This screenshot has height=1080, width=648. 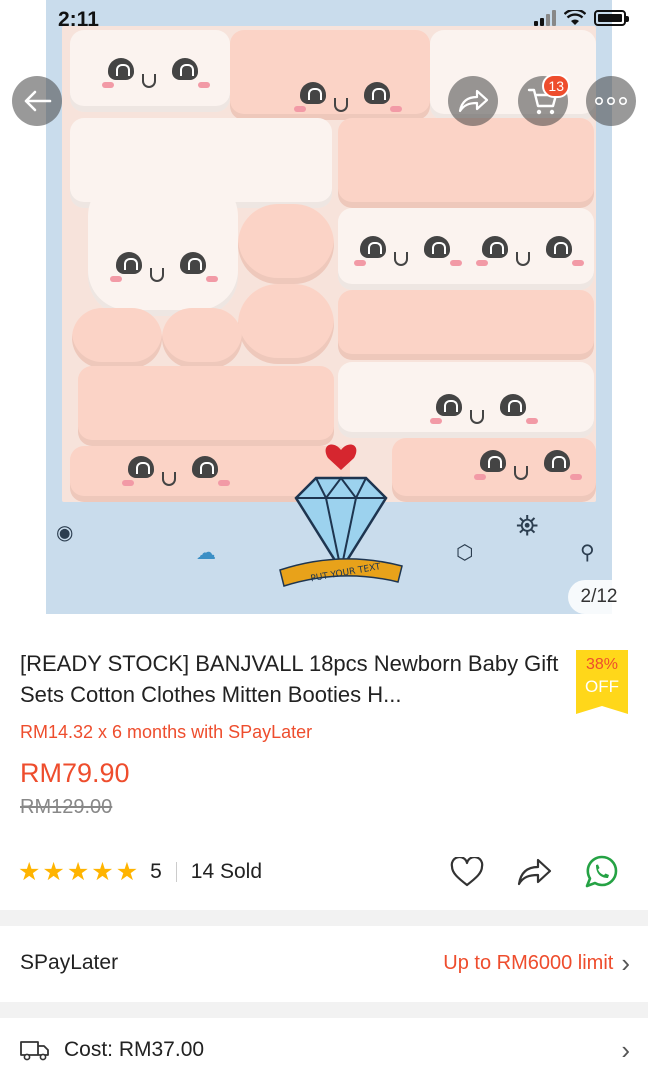 I want to click on image-counter: 2/12, so click(x=599, y=597).